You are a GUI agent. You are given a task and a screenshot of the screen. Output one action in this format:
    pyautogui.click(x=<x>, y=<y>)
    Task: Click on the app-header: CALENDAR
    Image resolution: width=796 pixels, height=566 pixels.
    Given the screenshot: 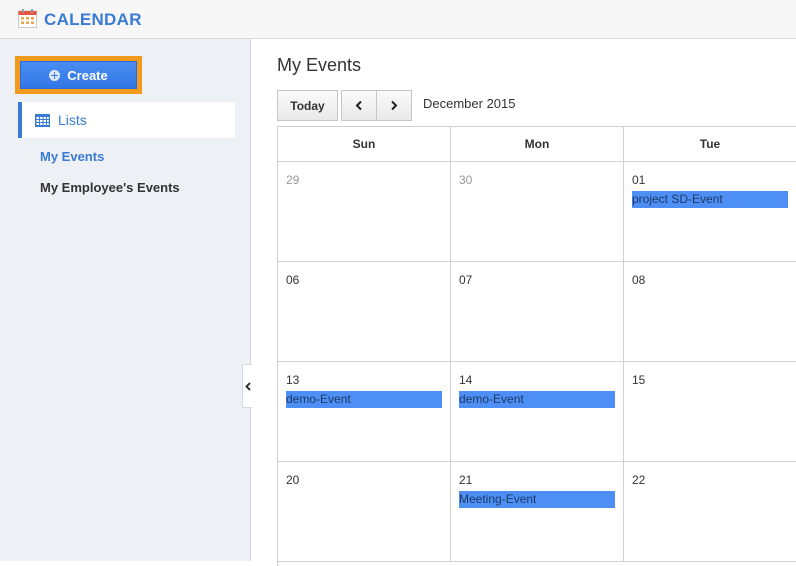 What is the action you would take?
    pyautogui.click(x=398, y=19)
    